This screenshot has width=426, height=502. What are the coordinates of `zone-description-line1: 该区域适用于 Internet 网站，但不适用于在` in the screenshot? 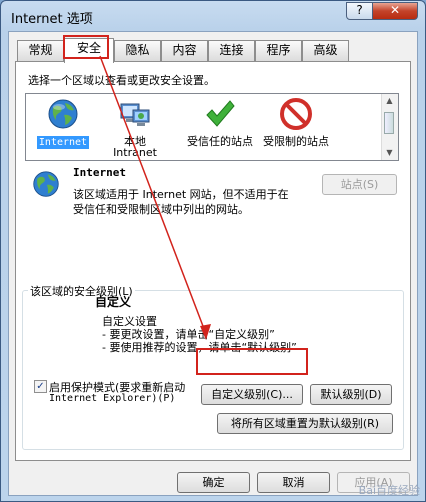 It's located at (181, 194).